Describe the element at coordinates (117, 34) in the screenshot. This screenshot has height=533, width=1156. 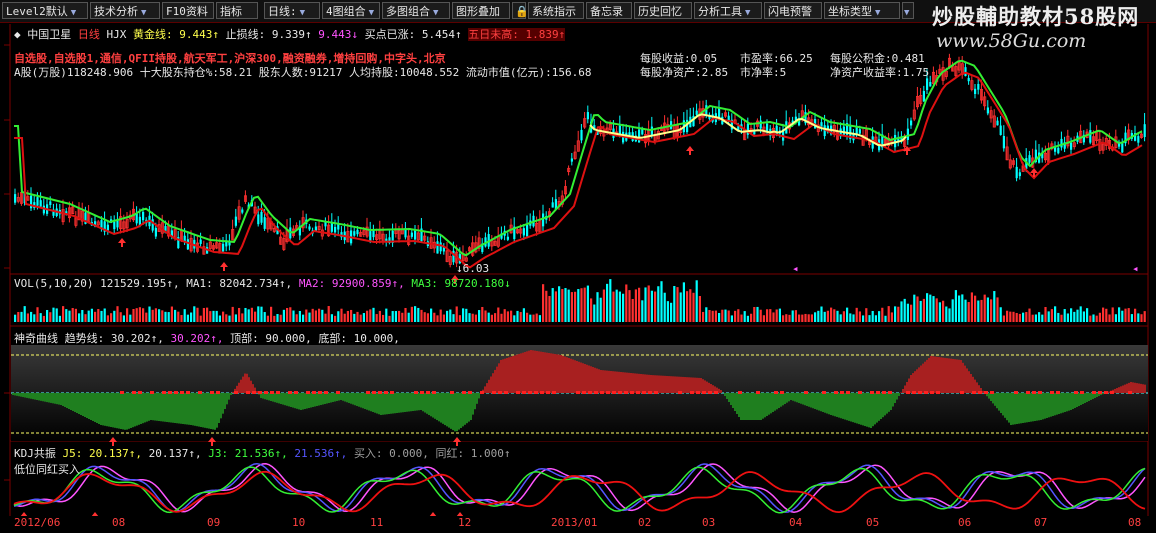
I see `indicator-name: HJX` at that location.